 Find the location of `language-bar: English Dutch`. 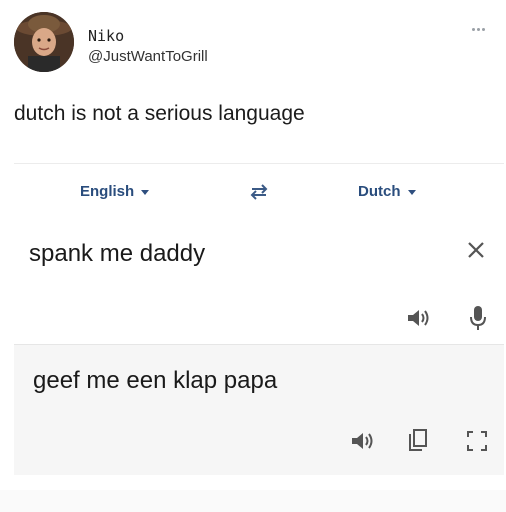

language-bar: English Dutch is located at coordinates (259, 192).